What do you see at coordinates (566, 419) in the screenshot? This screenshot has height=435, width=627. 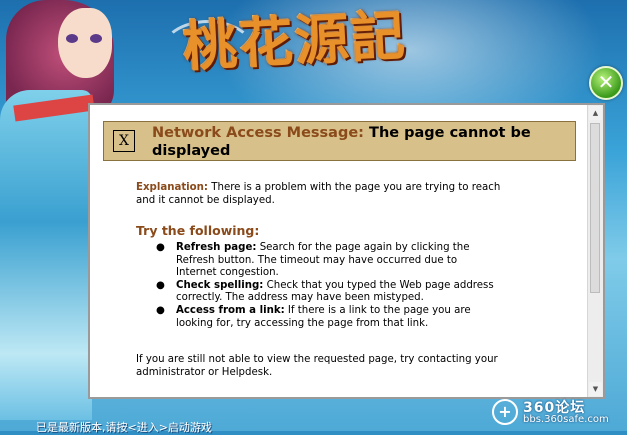 I see `watermark-url: bbs.360safe.com` at bounding box center [566, 419].